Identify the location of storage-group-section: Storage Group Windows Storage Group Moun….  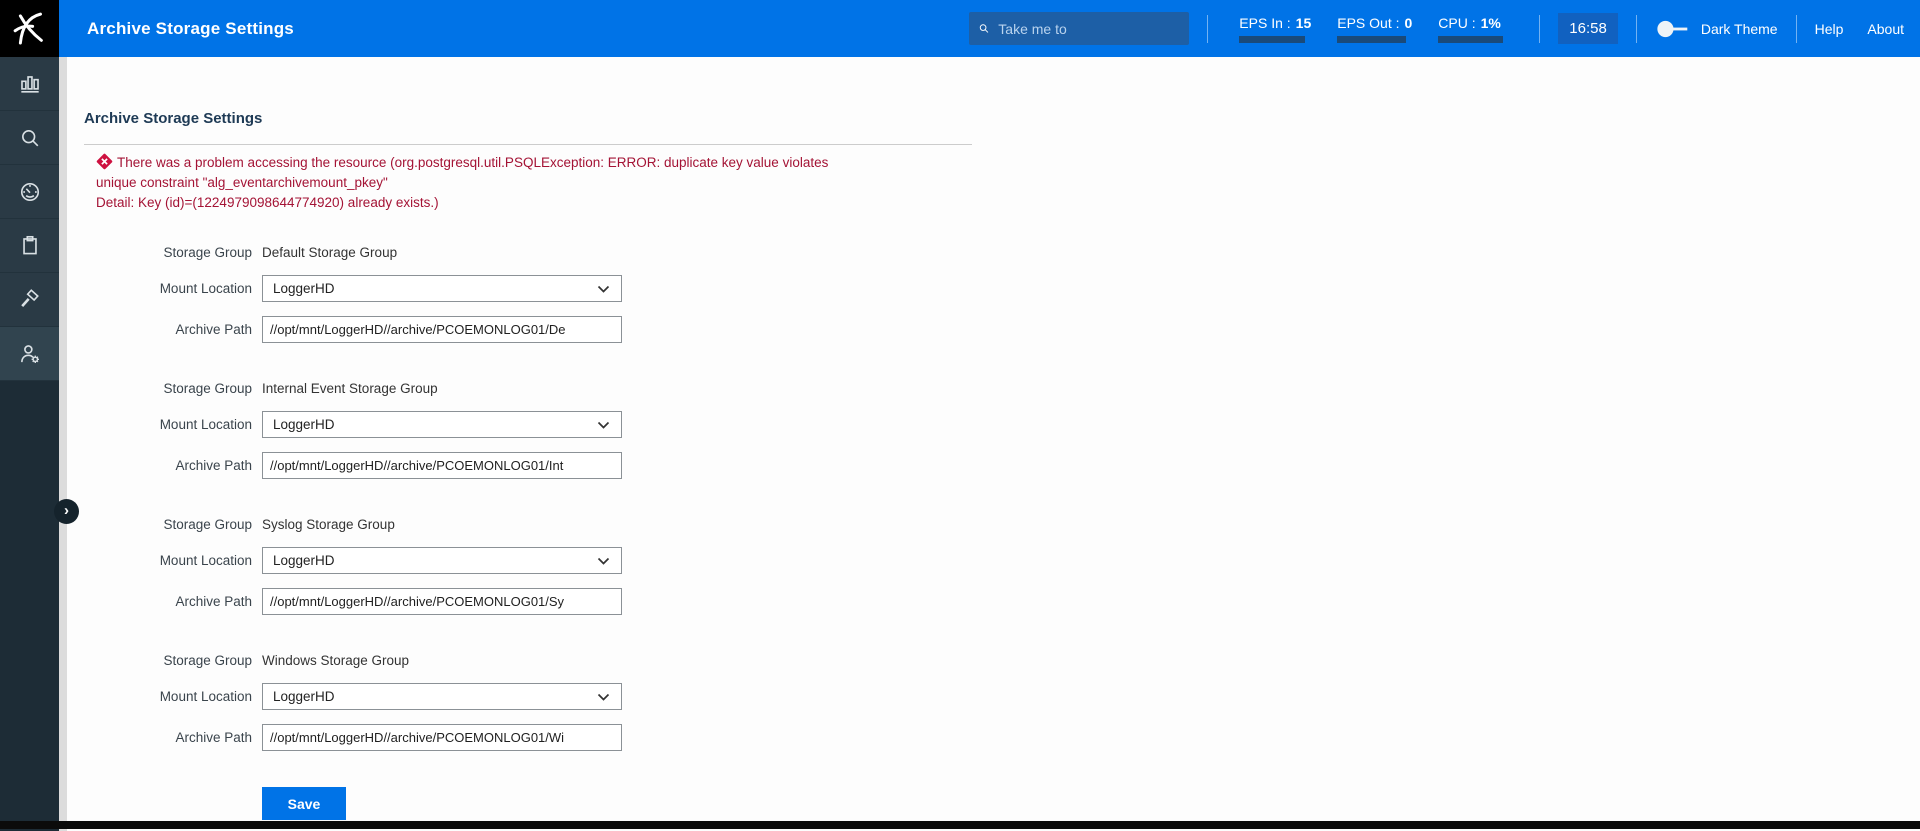
(1002, 701).